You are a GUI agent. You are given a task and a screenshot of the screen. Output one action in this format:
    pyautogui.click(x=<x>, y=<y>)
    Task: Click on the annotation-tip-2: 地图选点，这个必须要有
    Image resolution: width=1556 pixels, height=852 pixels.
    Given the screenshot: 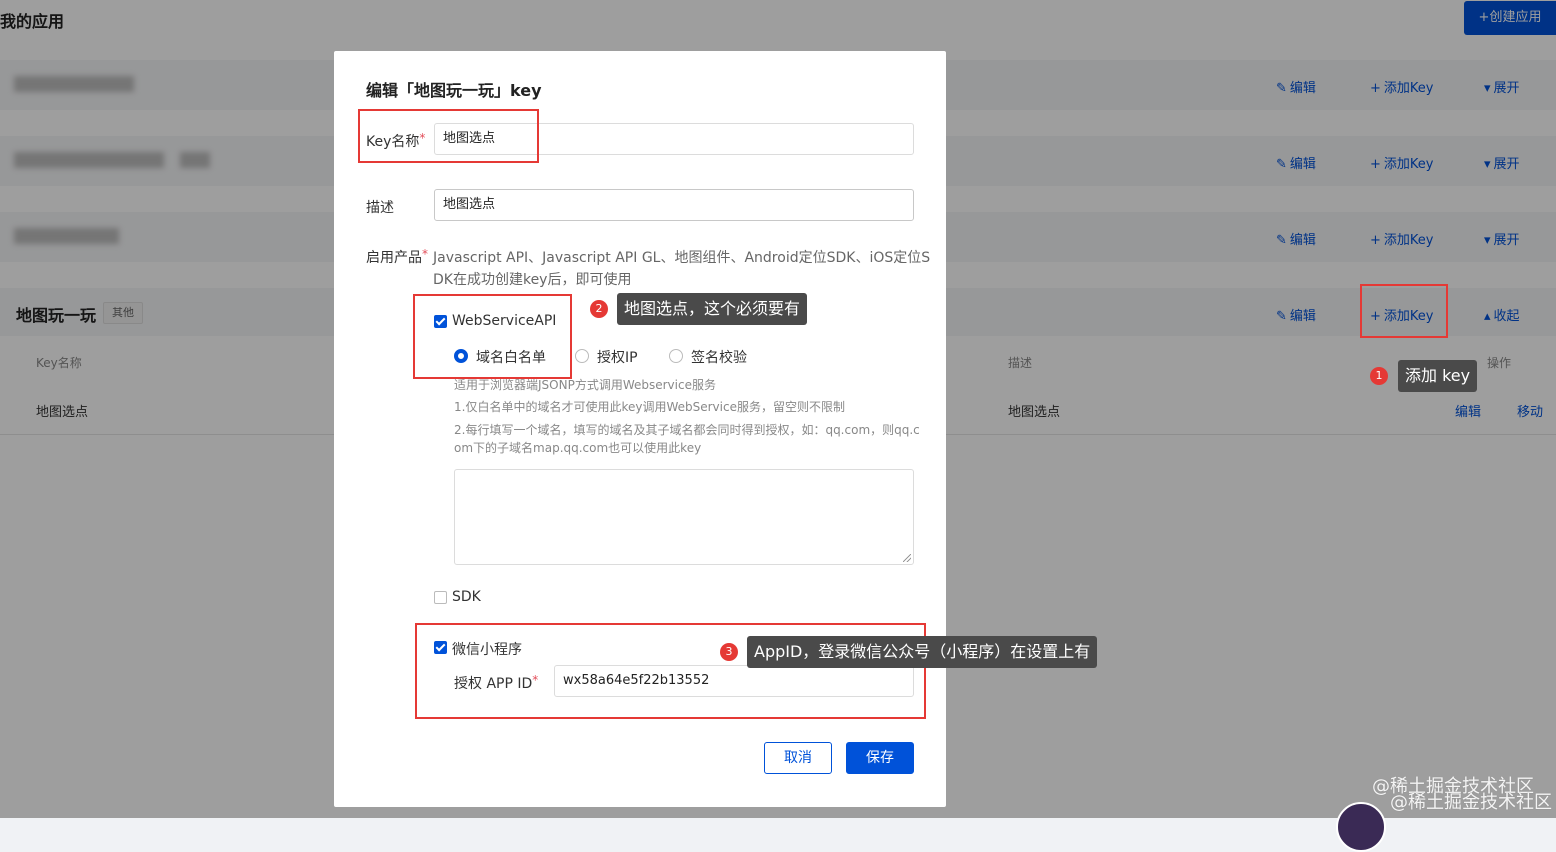 What is the action you would take?
    pyautogui.click(x=712, y=309)
    